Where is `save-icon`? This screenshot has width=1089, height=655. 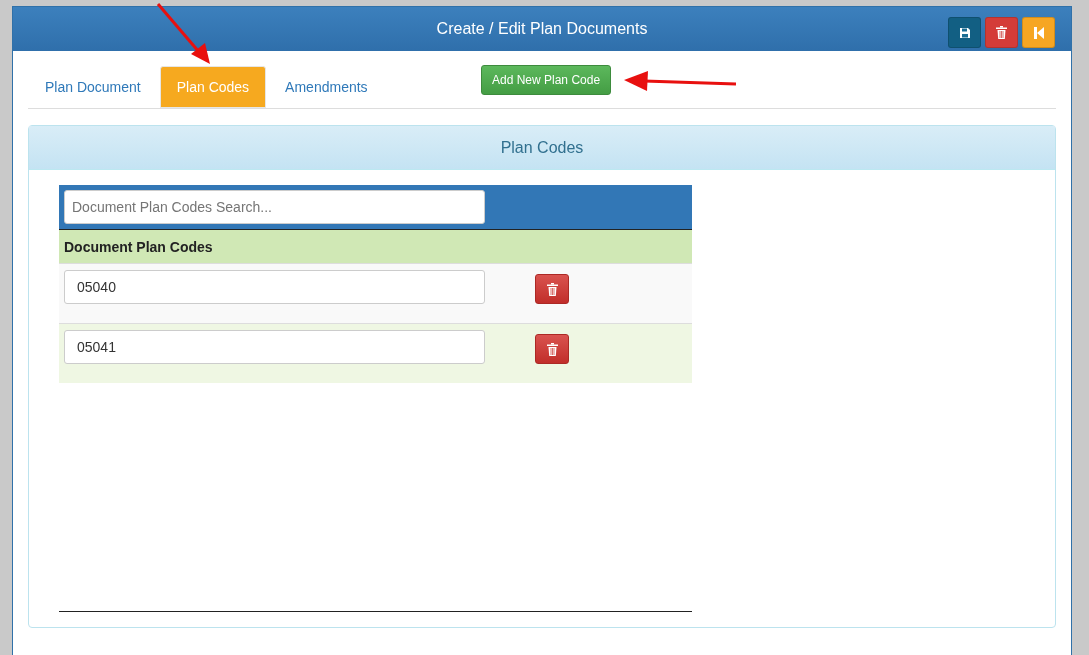
save-icon is located at coordinates (964, 32).